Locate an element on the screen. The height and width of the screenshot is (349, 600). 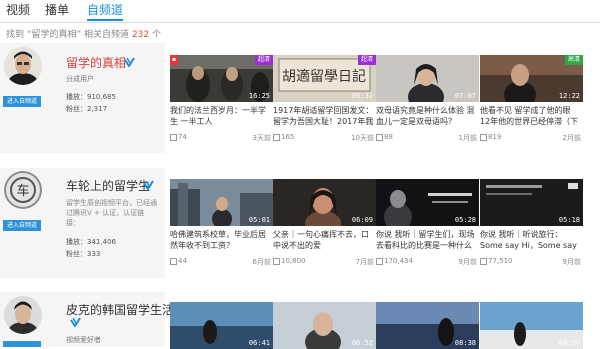
fan-count: 粉丝：333 is located at coordinates (83, 254).